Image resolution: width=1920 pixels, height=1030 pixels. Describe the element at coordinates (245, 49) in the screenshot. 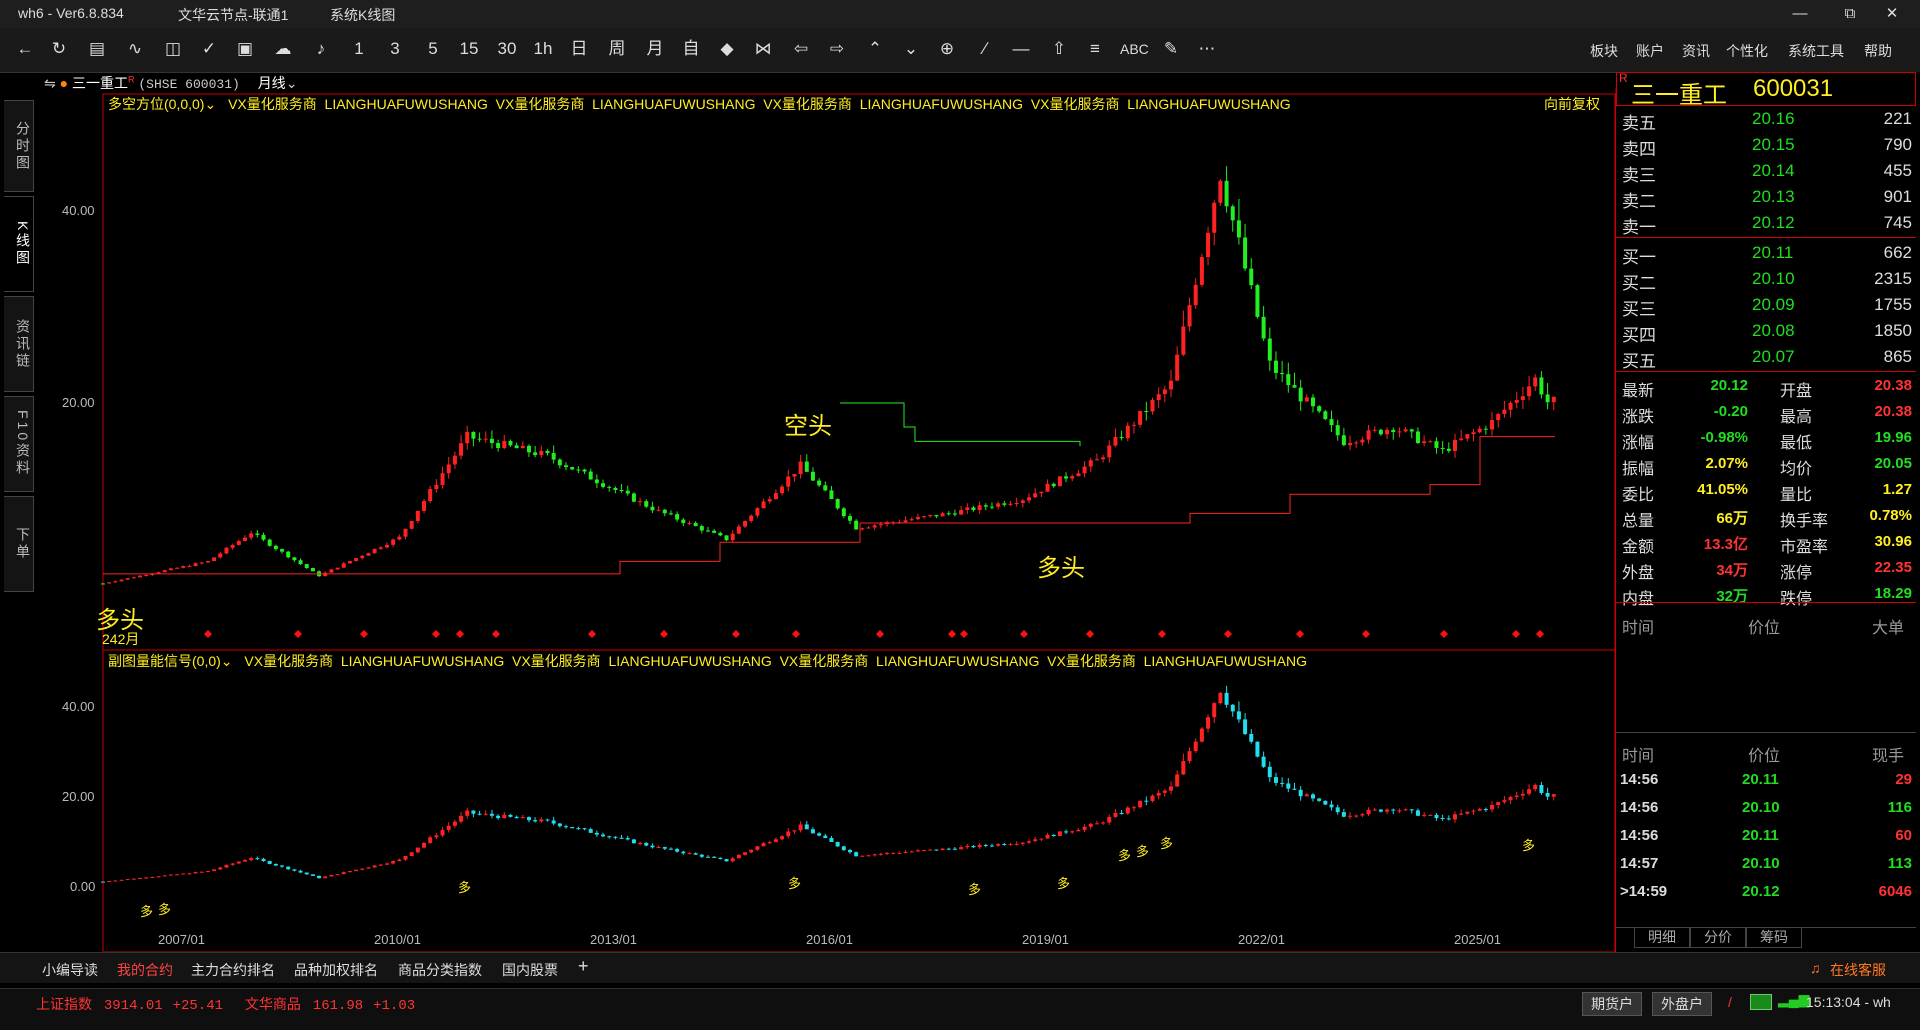

I see `screen-icon: ▣` at that location.